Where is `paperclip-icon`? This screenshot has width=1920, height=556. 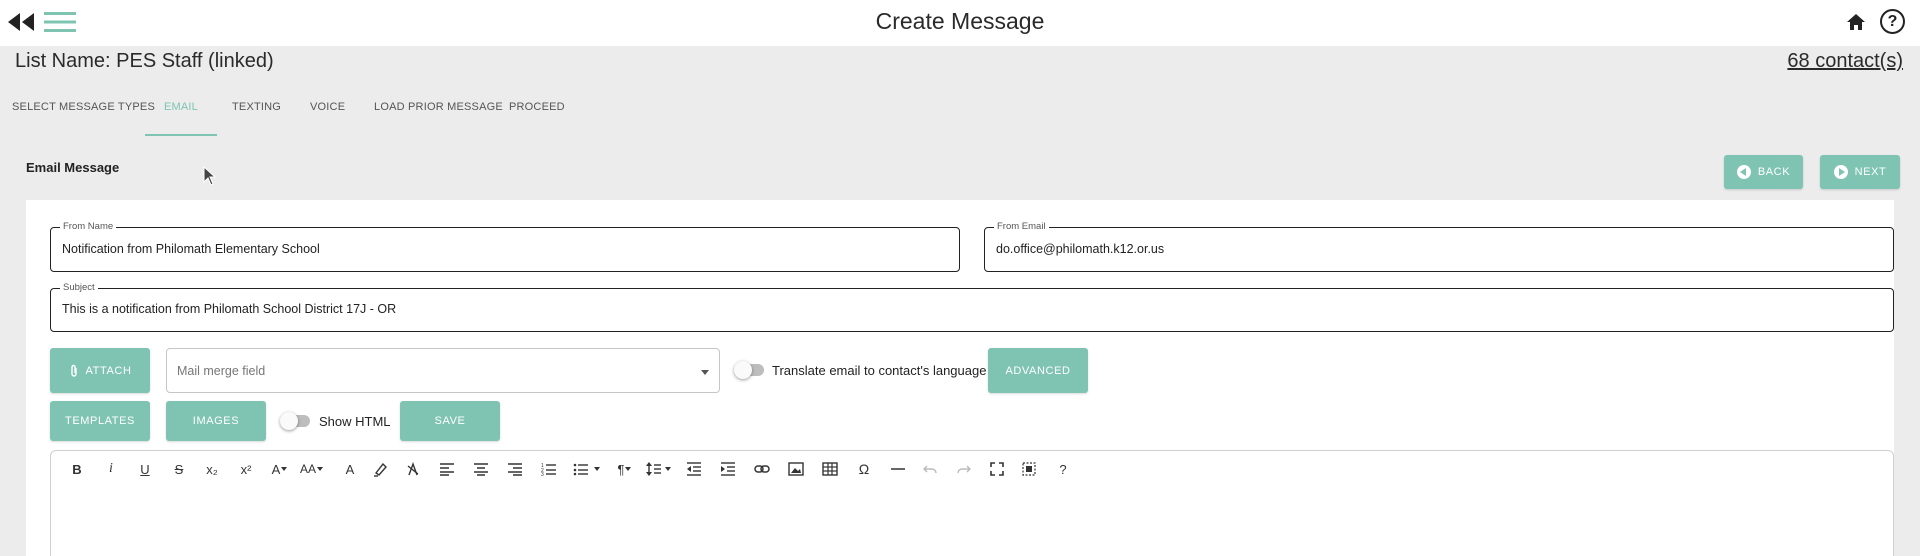
paperclip-icon is located at coordinates (73, 370).